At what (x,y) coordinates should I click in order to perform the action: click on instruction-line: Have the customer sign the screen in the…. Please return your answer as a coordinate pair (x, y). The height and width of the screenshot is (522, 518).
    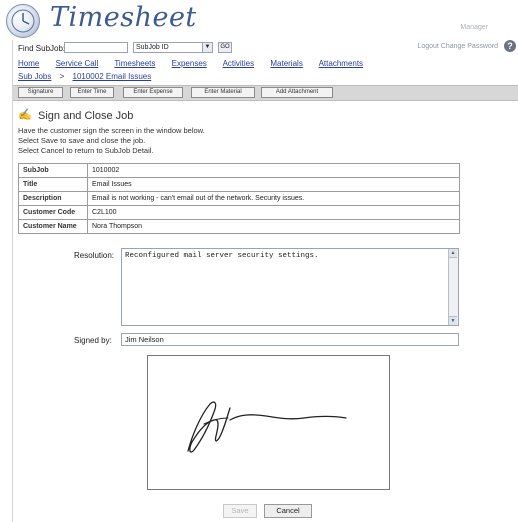
    Looking at the image, I should click on (111, 130).